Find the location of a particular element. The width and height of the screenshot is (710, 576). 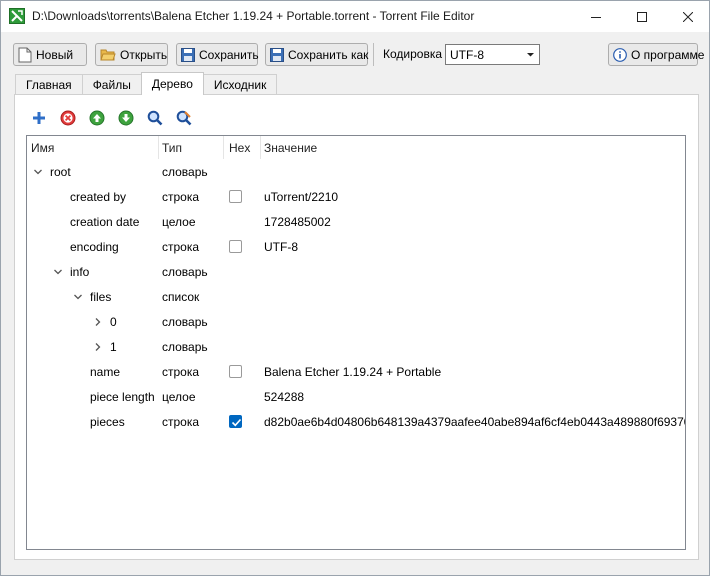

move-up-button is located at coordinates (97, 118).